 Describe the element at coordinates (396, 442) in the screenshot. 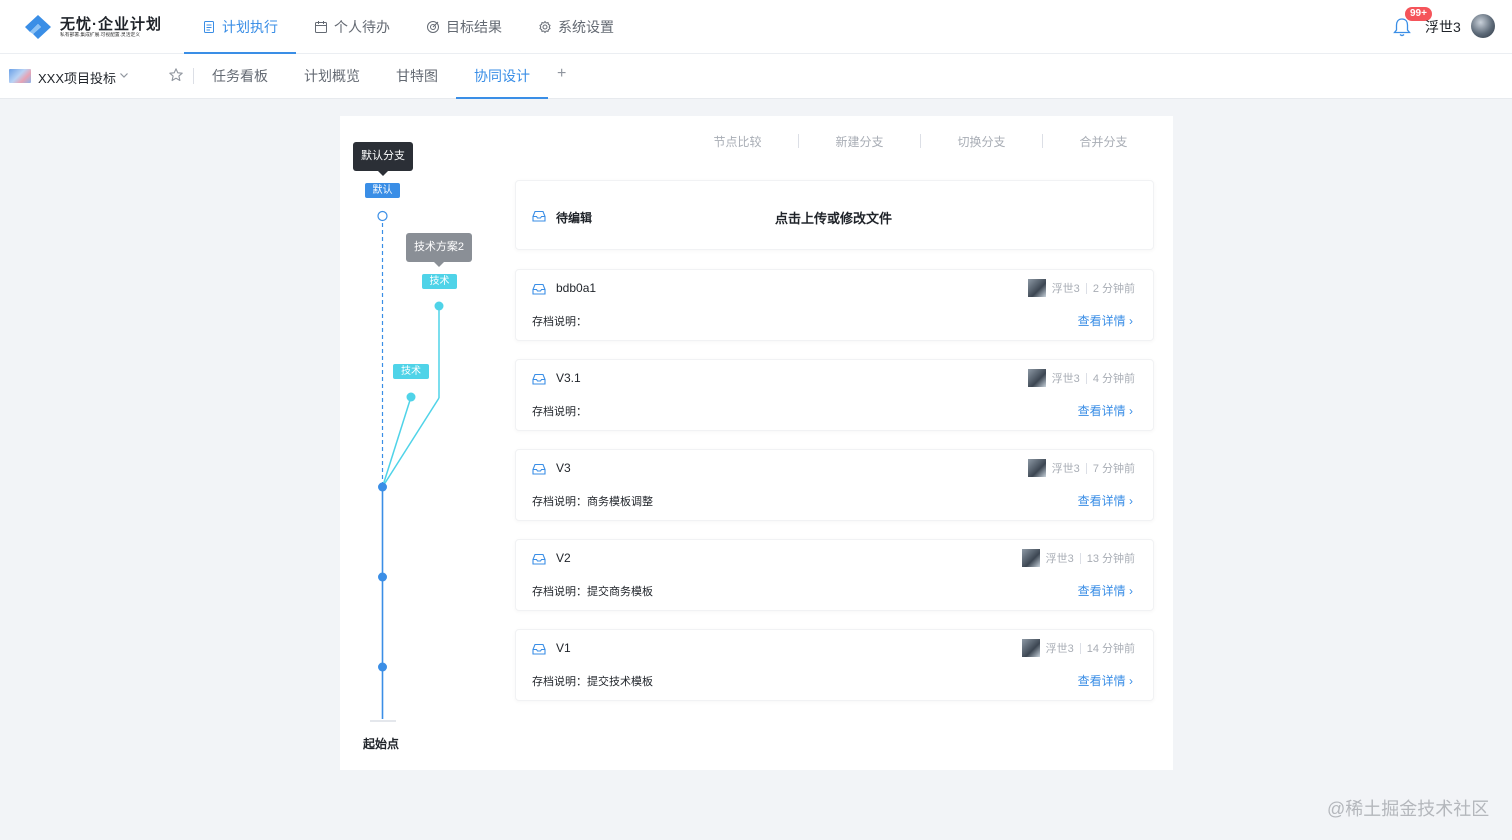

I see `tech2-branch-line` at that location.